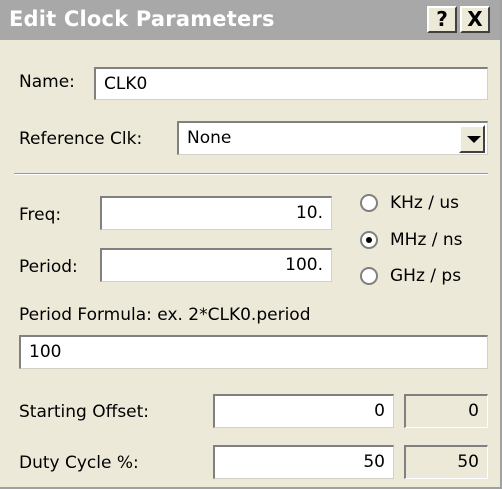  What do you see at coordinates (165, 315) in the screenshot?
I see `period-formula-label: Period Formula: ex. 2*CLK0.period` at bounding box center [165, 315].